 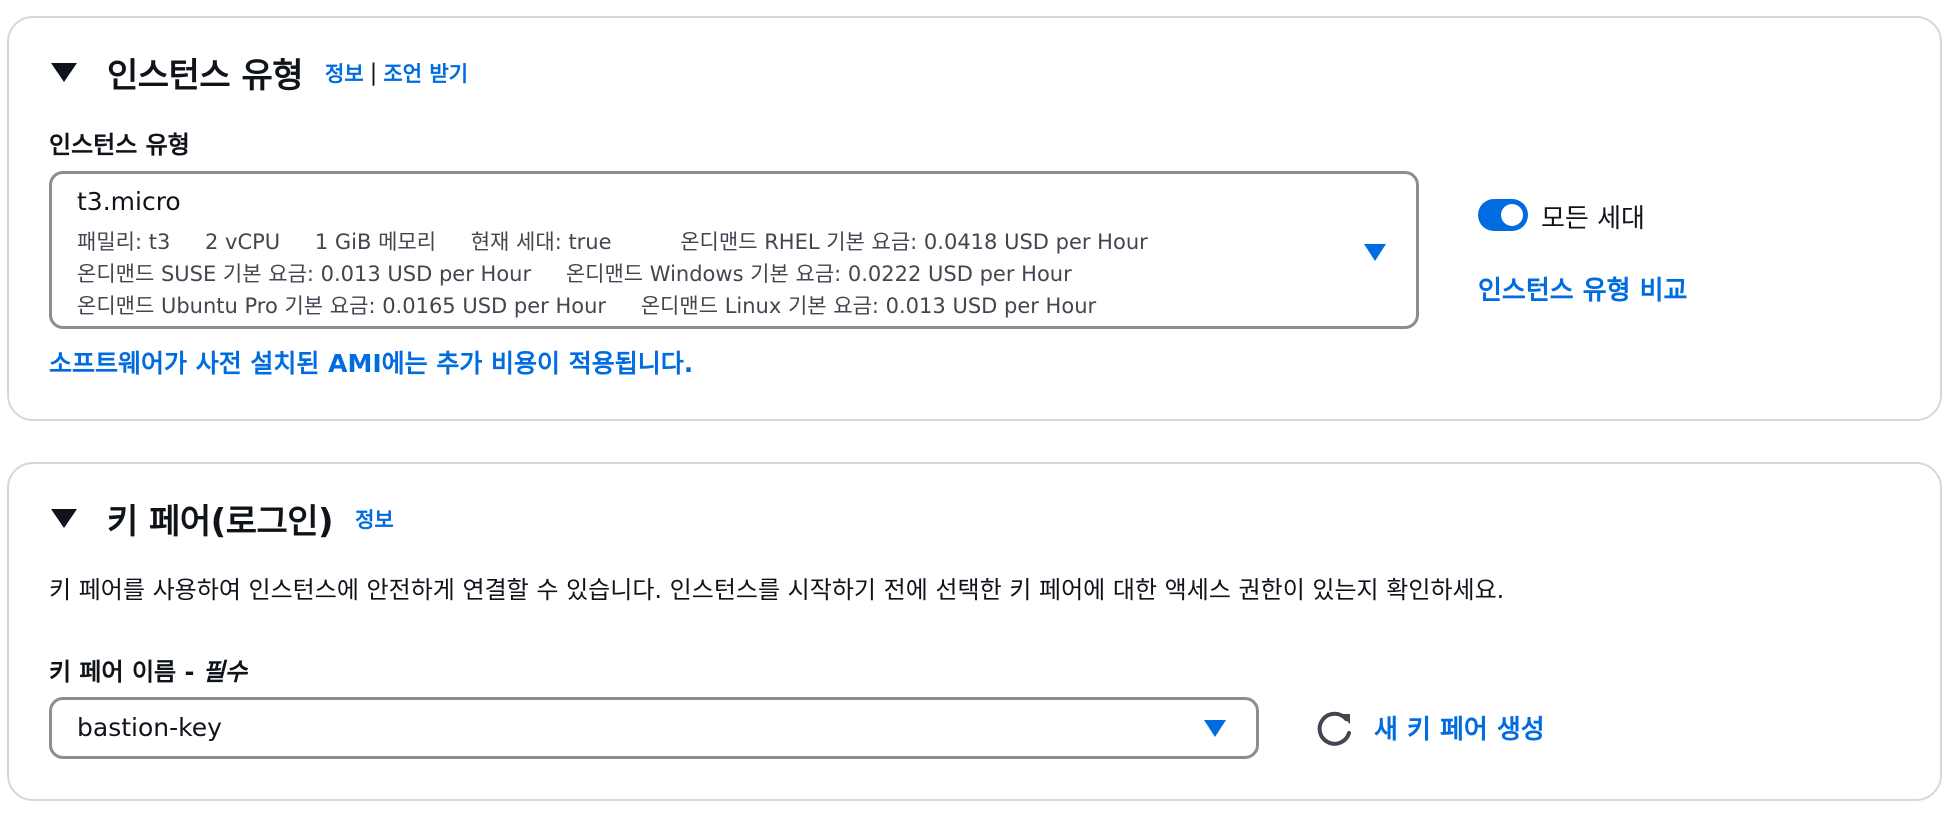 I want to click on required-marker: 필수, so click(x=224, y=672).